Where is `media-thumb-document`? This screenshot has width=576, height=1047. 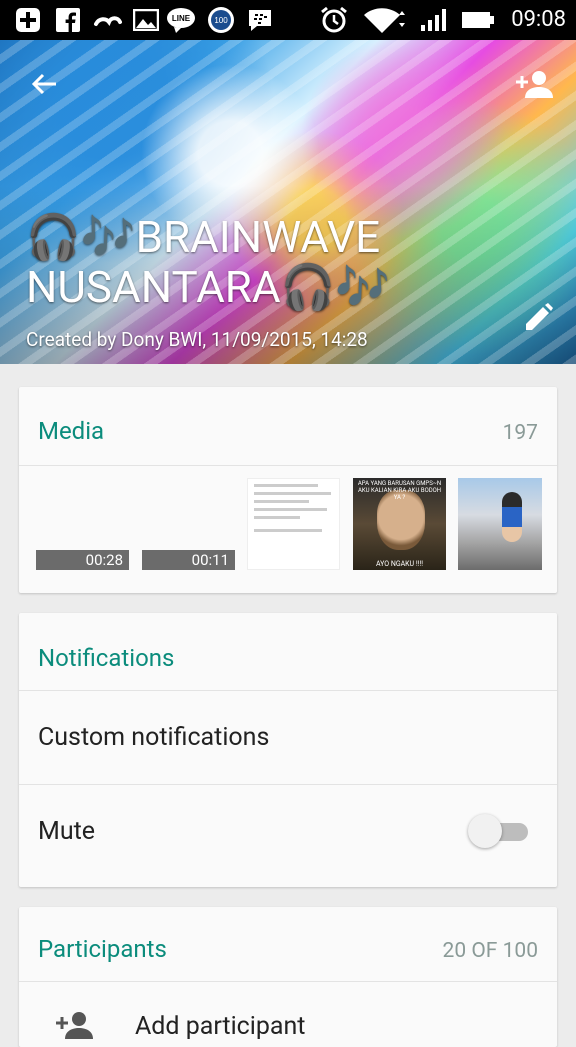
media-thumb-document is located at coordinates (293, 524).